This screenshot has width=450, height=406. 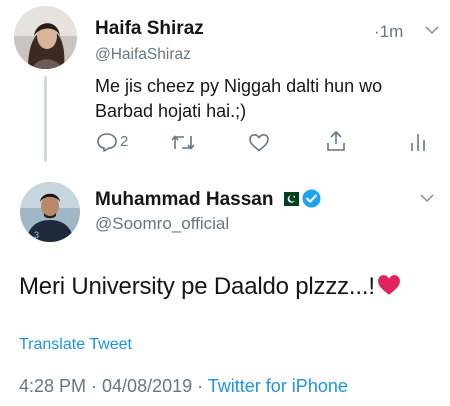 I want to click on avatar-haifa, so click(x=45, y=37).